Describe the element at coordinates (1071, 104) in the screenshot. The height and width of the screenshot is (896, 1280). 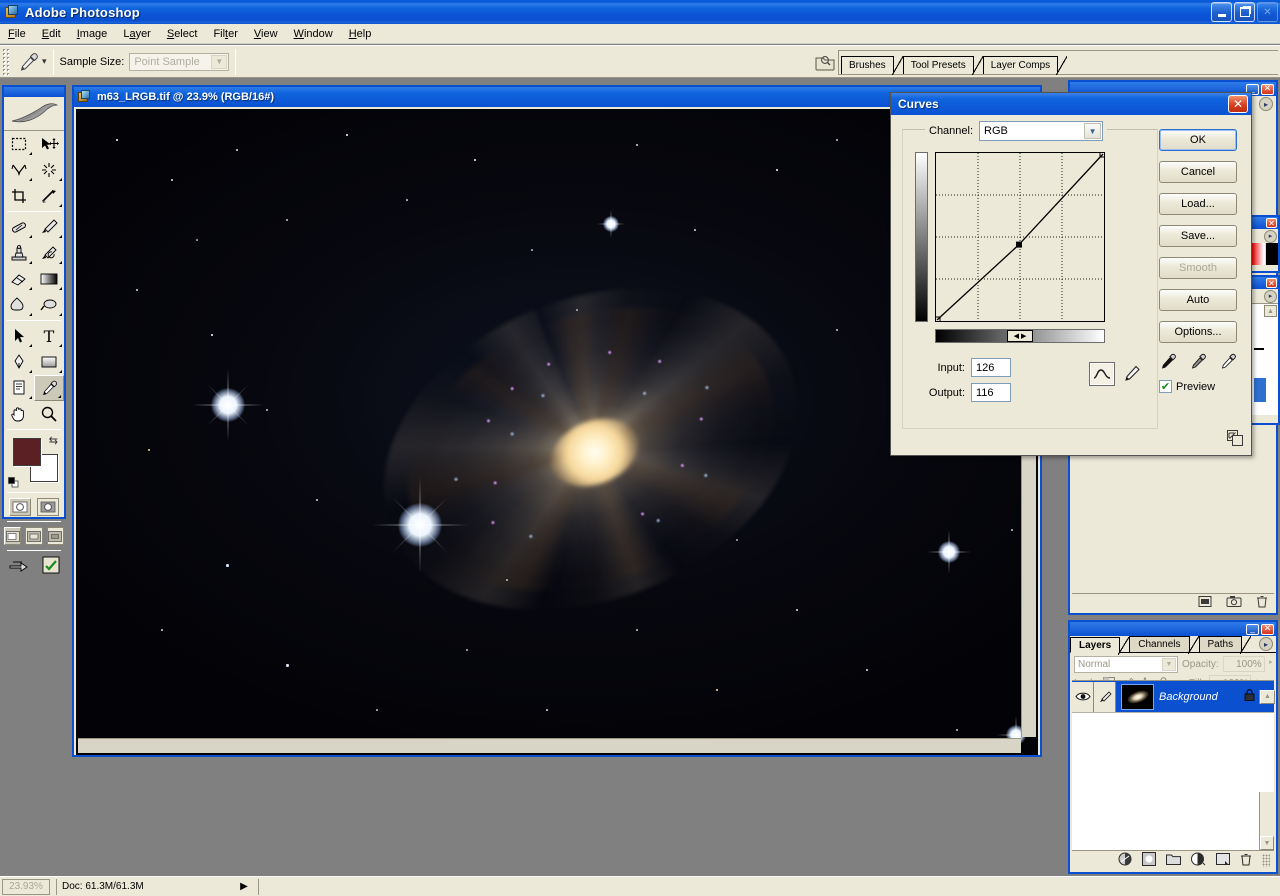
I see `curves-dialog-titlebar: Curves ✕` at that location.